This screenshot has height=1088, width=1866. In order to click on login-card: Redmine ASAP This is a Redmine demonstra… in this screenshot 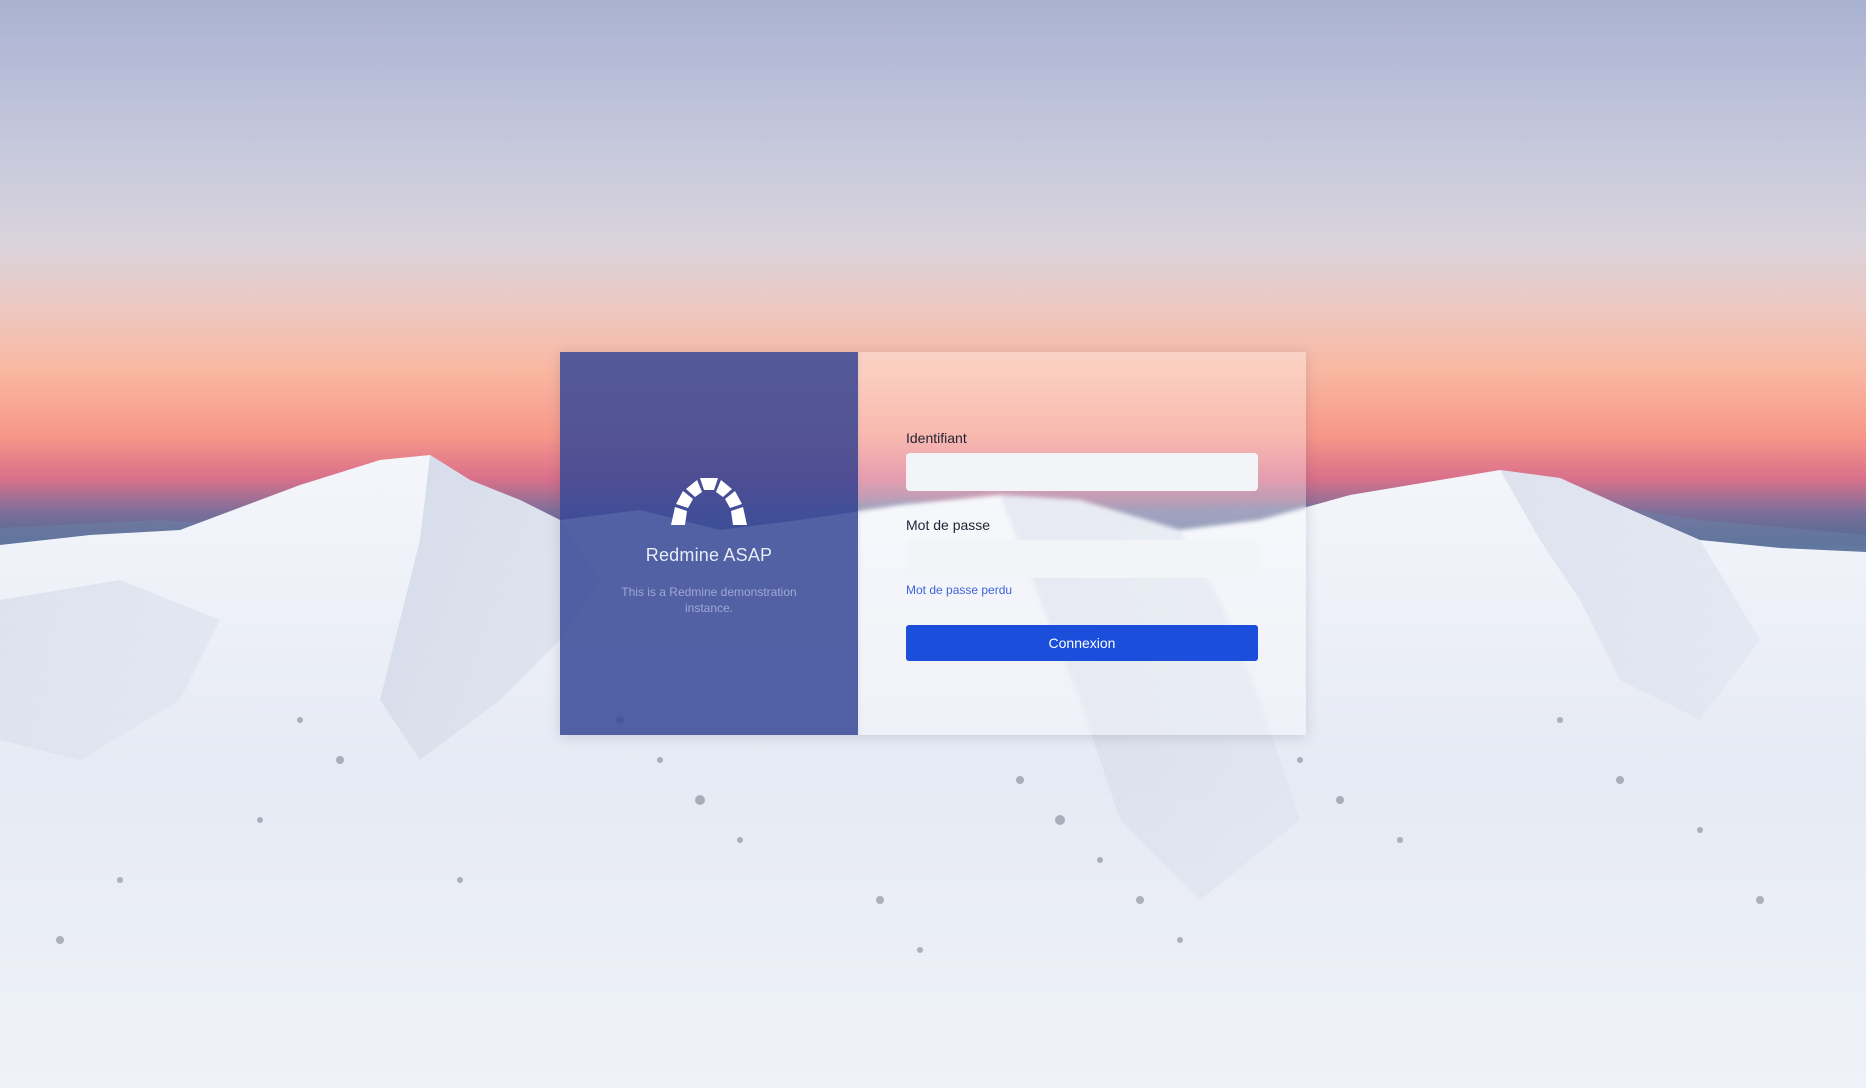, I will do `click(933, 543)`.